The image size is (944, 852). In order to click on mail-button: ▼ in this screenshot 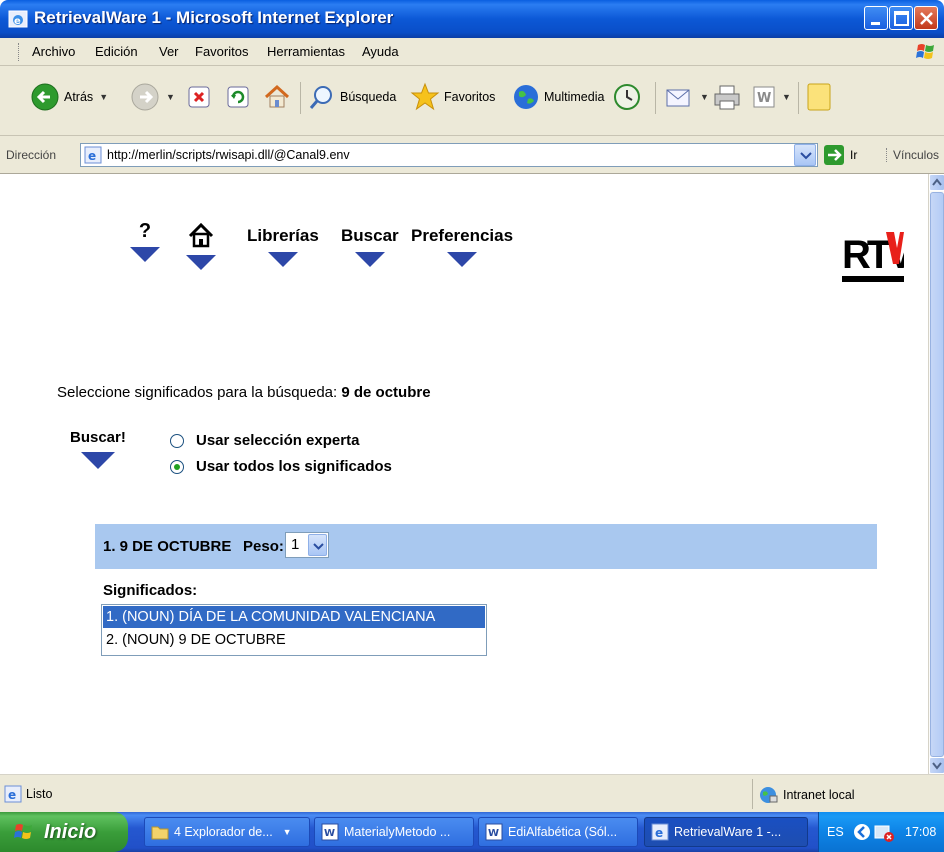, I will do `click(686, 97)`.